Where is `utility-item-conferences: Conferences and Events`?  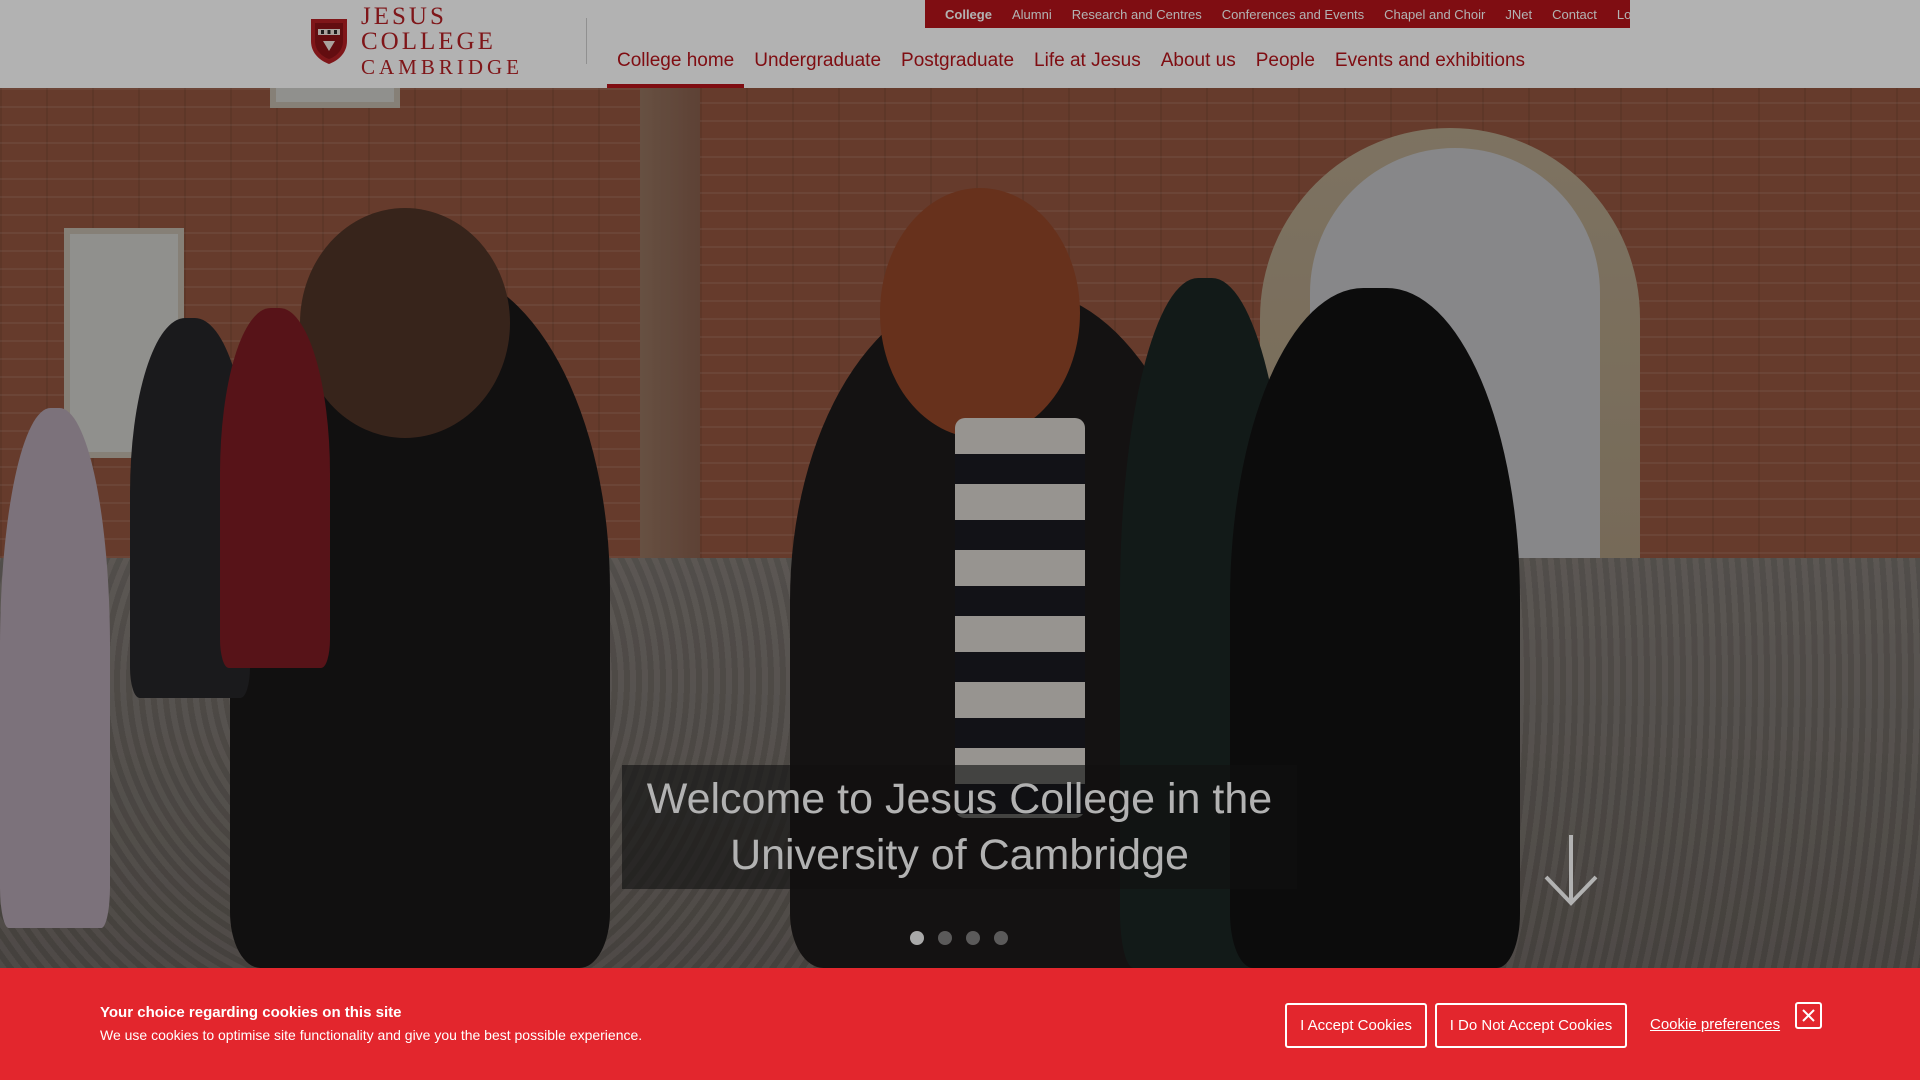 utility-item-conferences: Conferences and Events is located at coordinates (1293, 14).